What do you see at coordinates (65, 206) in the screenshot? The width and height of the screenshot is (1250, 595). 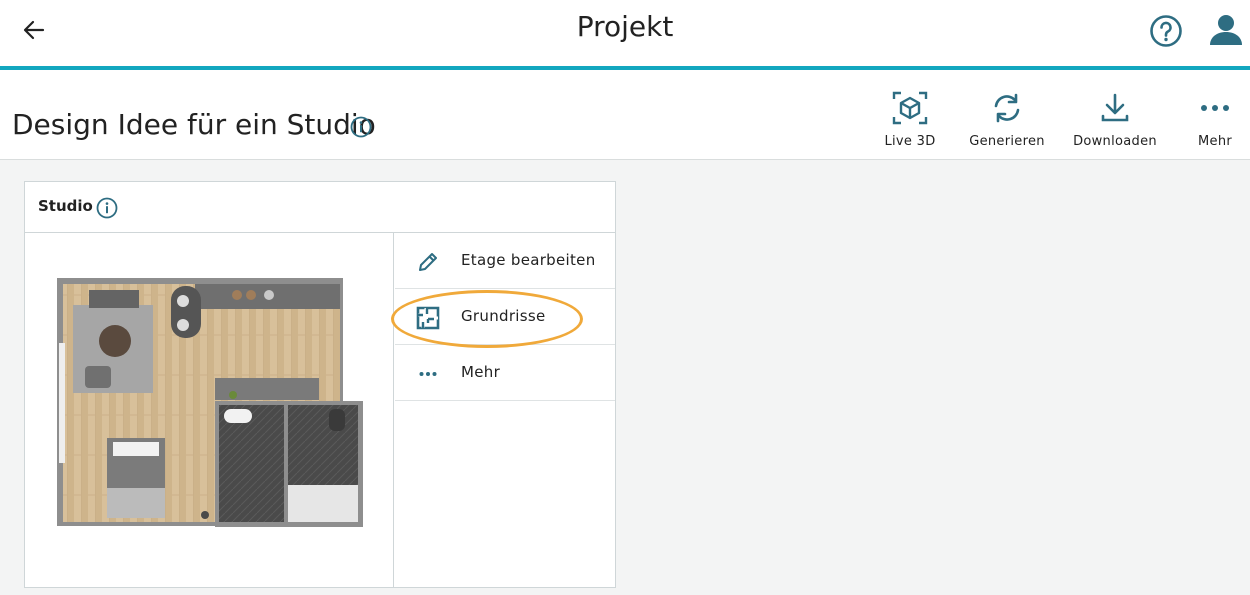 I see `floor-name: Studio` at bounding box center [65, 206].